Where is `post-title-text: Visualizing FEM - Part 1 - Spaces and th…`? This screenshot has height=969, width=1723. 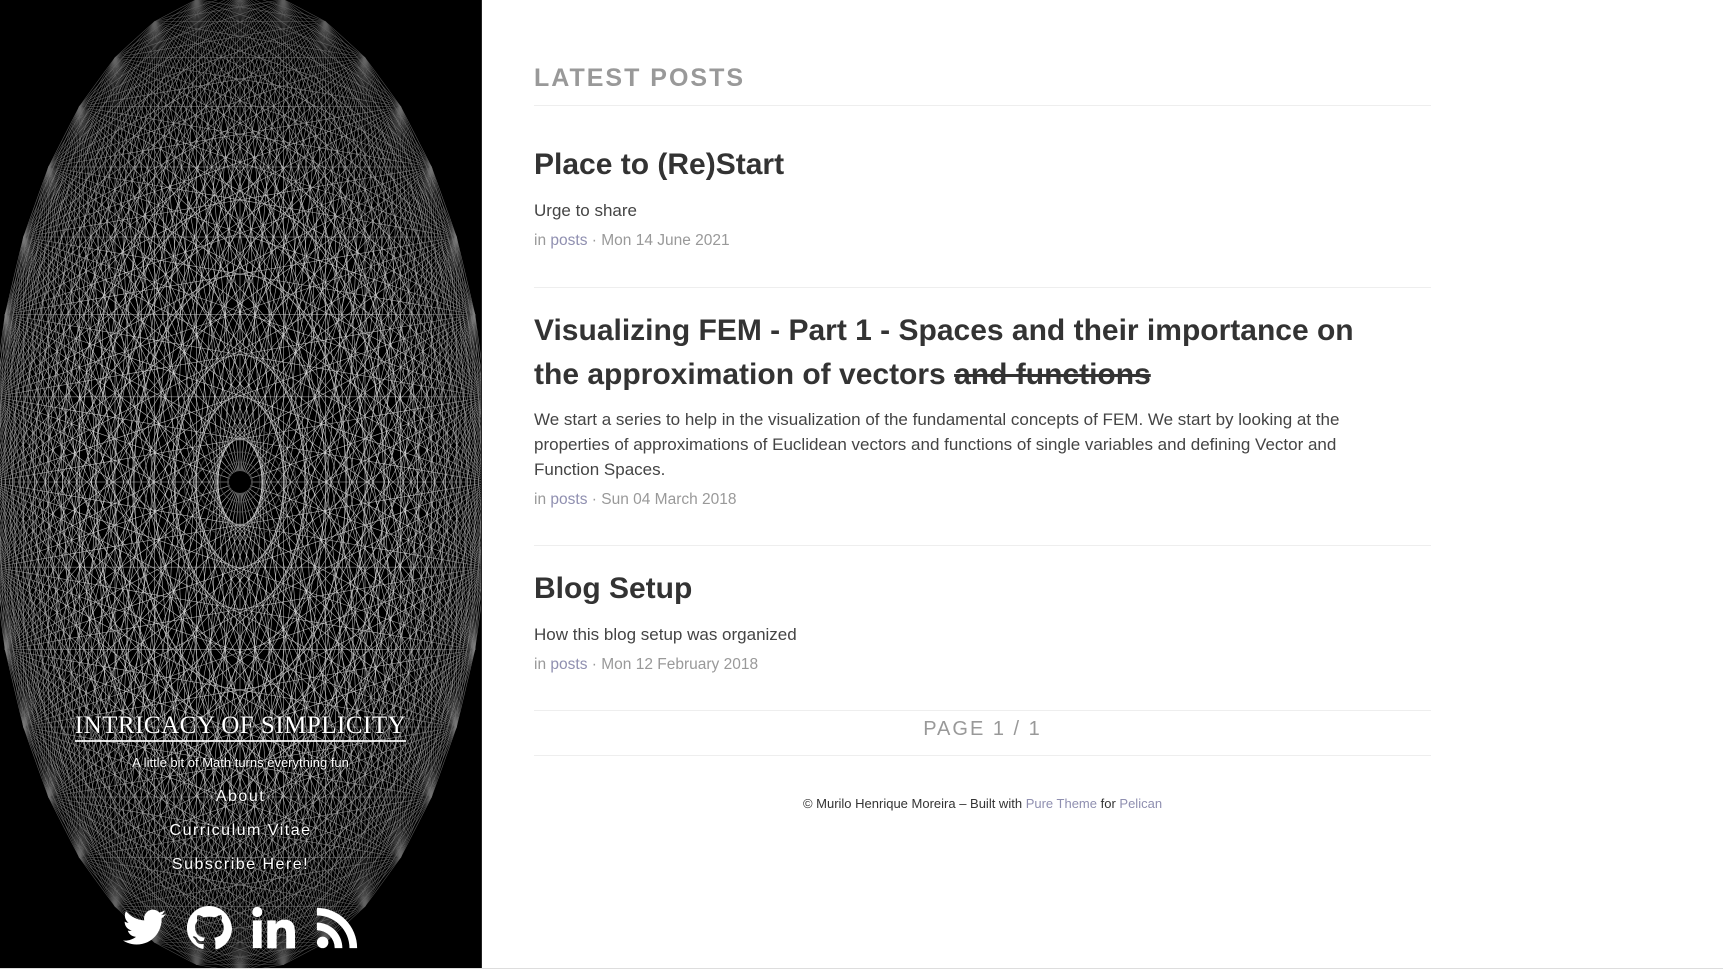
post-title-text: Visualizing FEM - Part 1 - Spaces and th… is located at coordinates (944, 352).